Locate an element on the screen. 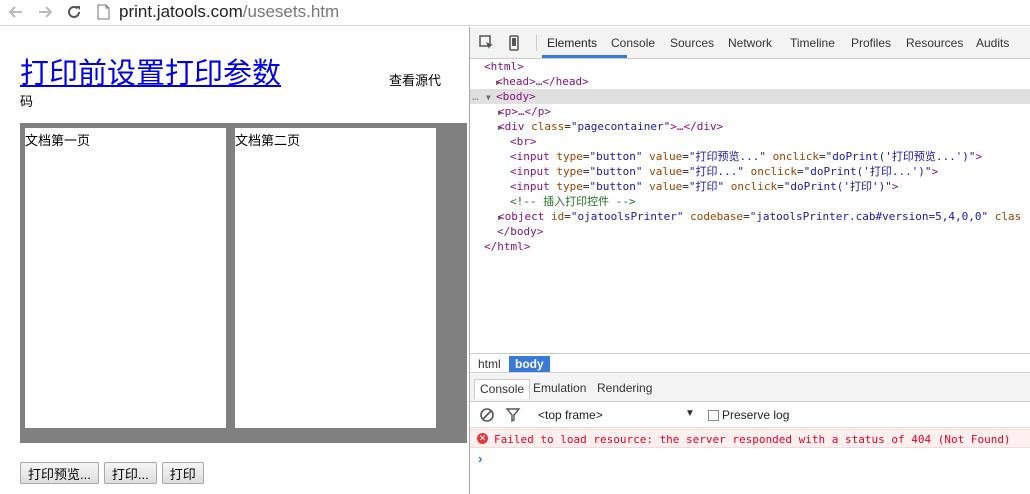 This screenshot has height=494, width=1030. preserve-log-toggle: Preserve log is located at coordinates (748, 415).